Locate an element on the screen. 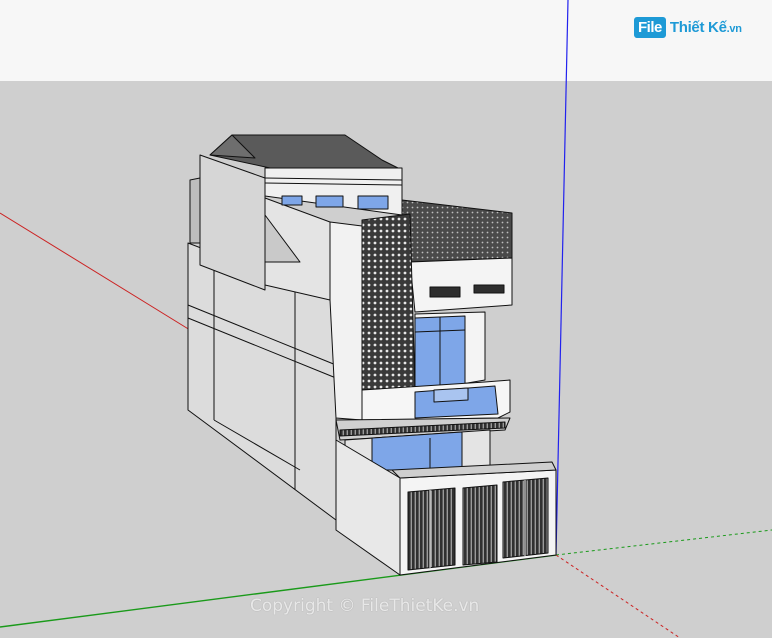 This screenshot has width=772, height=638. axis-blue is located at coordinates (562, 278).